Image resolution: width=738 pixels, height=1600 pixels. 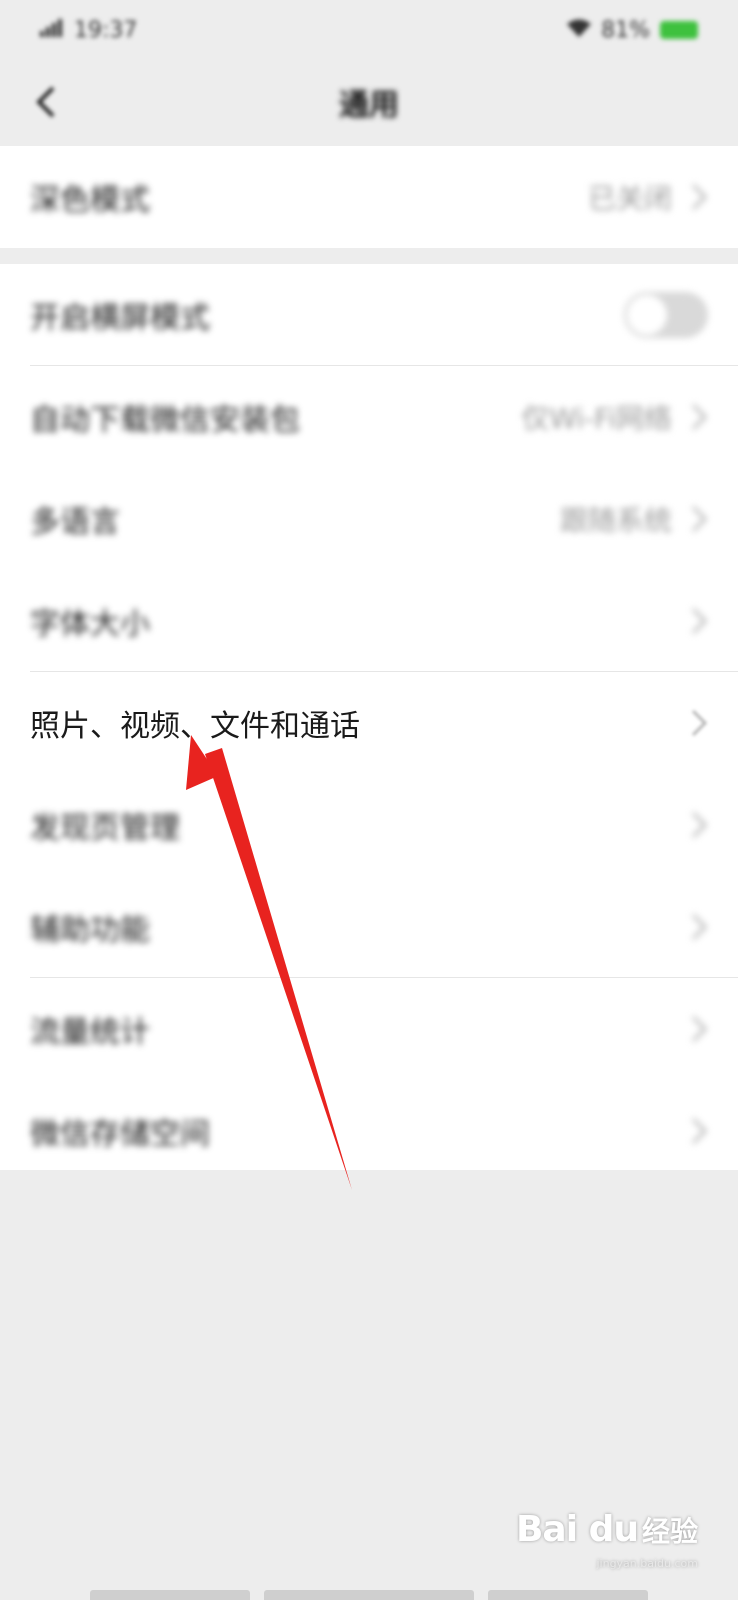 I want to click on status-right: 81%, so click(x=632, y=30).